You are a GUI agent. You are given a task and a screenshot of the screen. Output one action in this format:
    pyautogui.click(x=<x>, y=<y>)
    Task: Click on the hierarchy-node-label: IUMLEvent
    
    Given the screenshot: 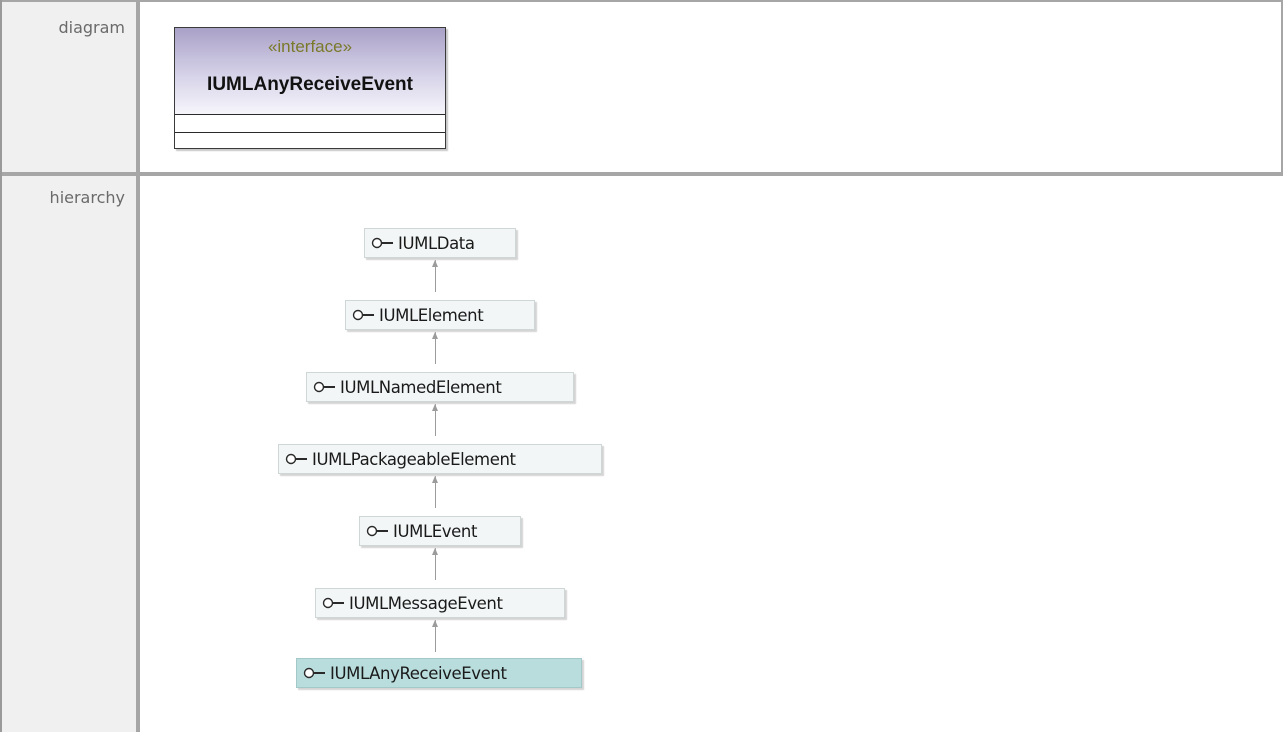 What is the action you would take?
    pyautogui.click(x=435, y=531)
    